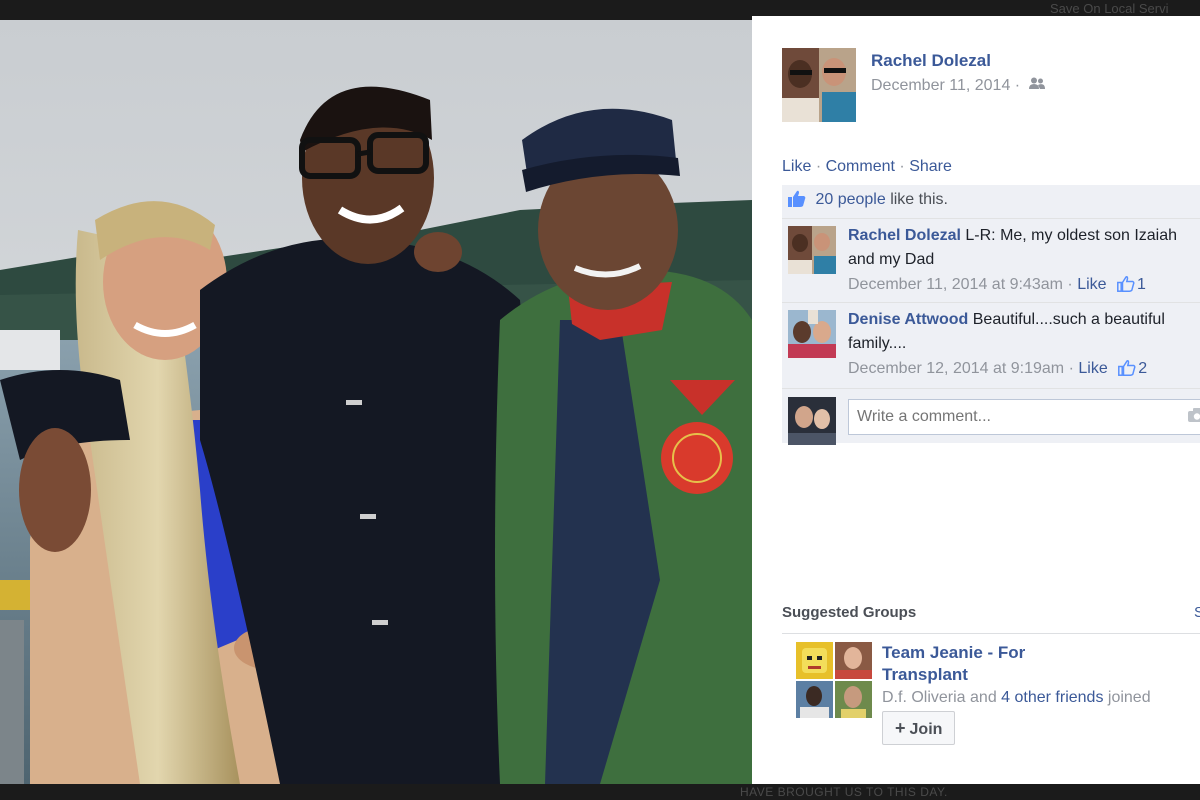  Describe the element at coordinates (900, 727) in the screenshot. I see `plus-icon: +` at that location.